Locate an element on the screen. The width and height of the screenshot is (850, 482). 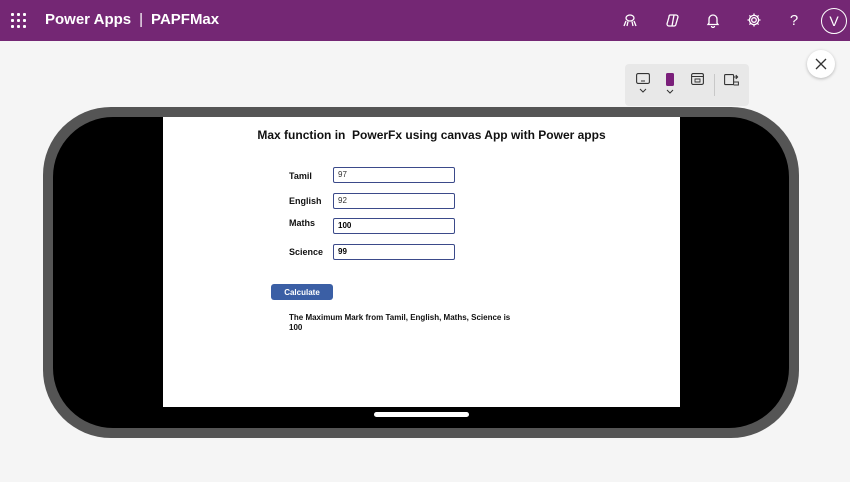
brand-title: Power Apps | PAPFMax is located at coordinates (132, 19).